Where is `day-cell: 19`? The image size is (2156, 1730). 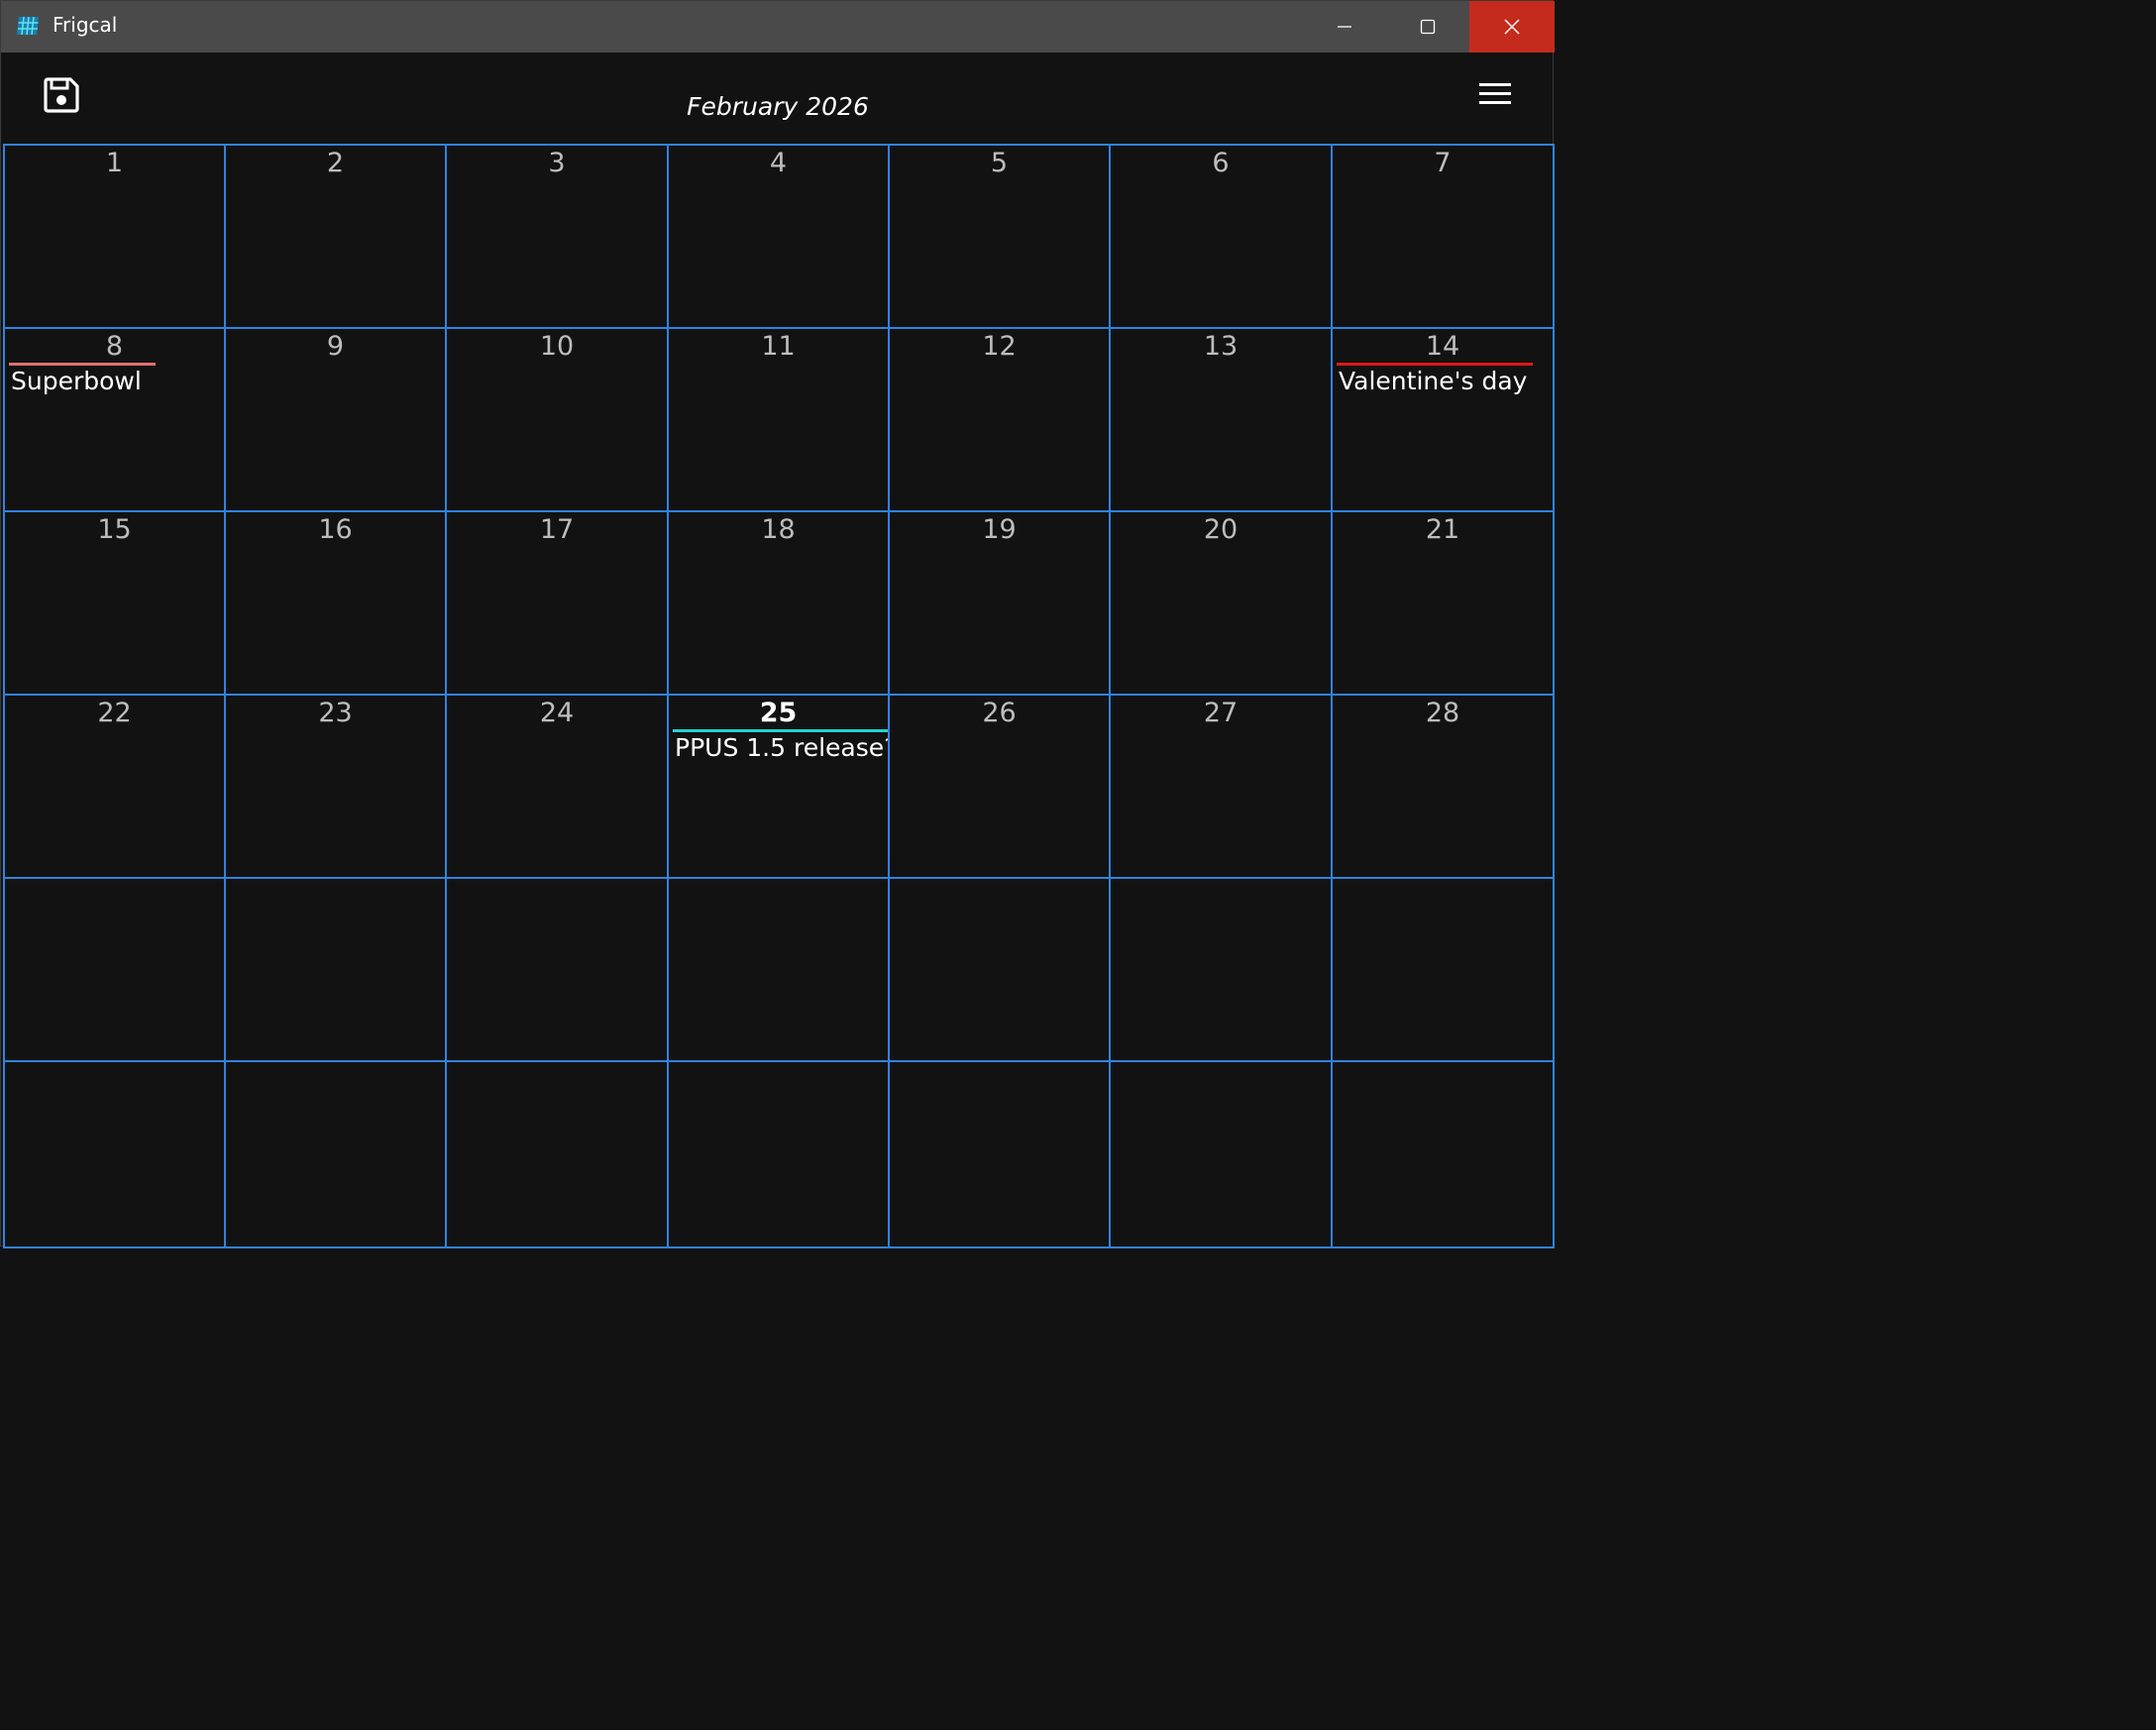 day-cell: 19 is located at coordinates (1000, 603).